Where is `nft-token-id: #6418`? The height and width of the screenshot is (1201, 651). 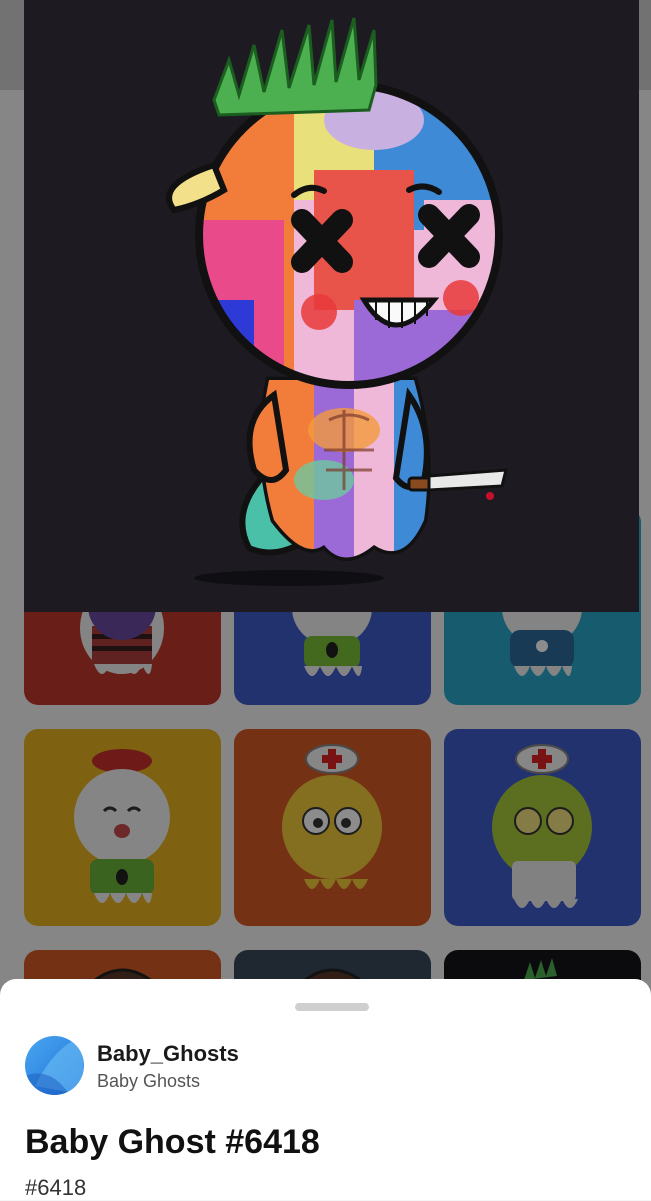 nft-token-id: #6418 is located at coordinates (56, 1187).